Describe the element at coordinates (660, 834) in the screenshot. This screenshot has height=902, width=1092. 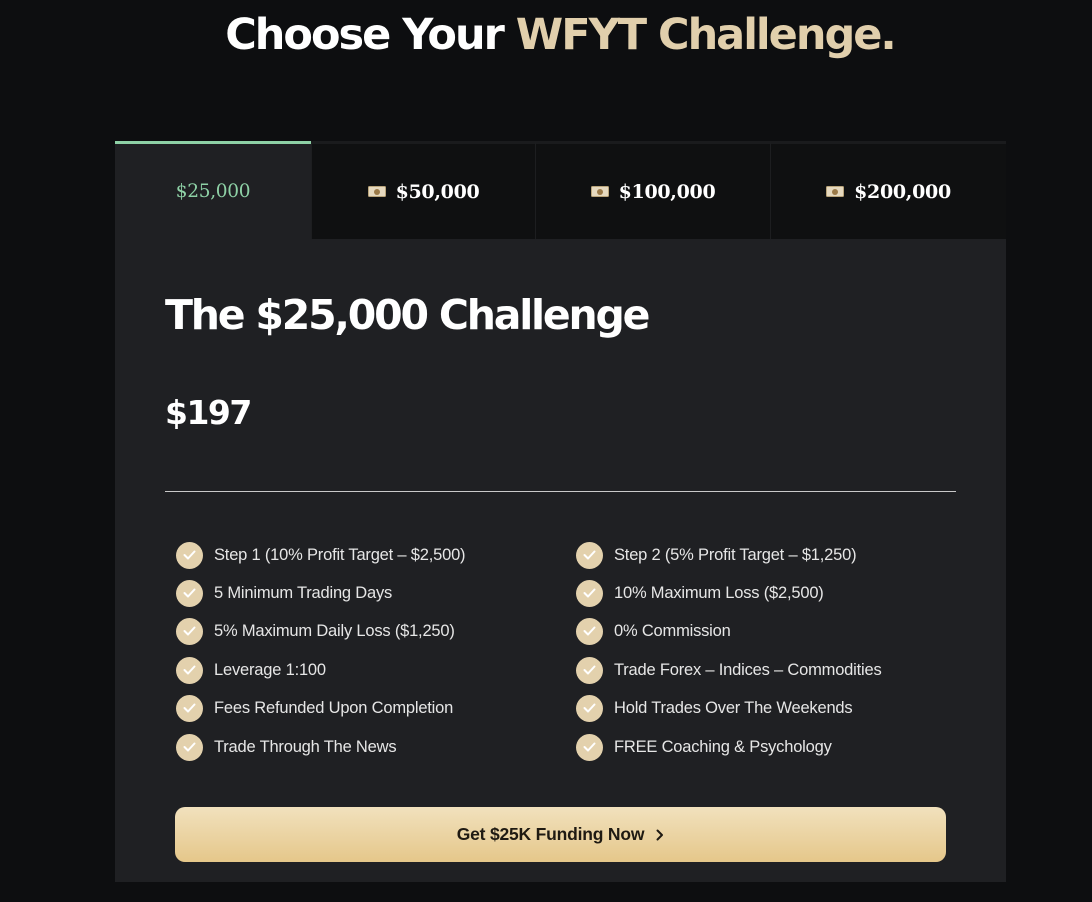
I see `chevron-right-icon` at that location.